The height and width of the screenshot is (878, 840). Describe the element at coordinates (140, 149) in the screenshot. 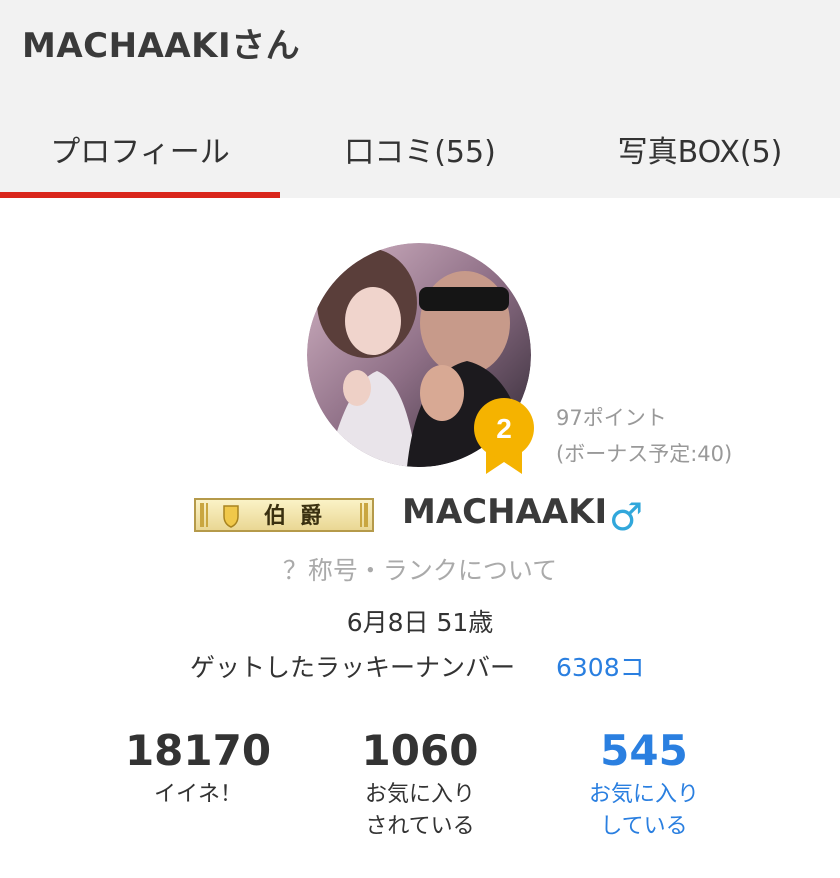

I see `tab-profile: プロフィール` at that location.